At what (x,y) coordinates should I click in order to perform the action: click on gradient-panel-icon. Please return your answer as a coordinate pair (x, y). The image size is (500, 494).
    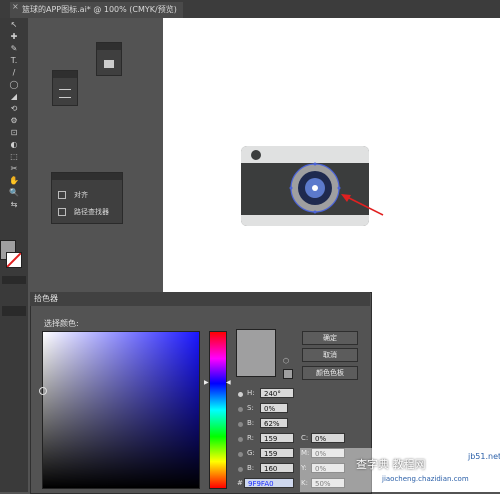
    Looking at the image, I should click on (109, 64).